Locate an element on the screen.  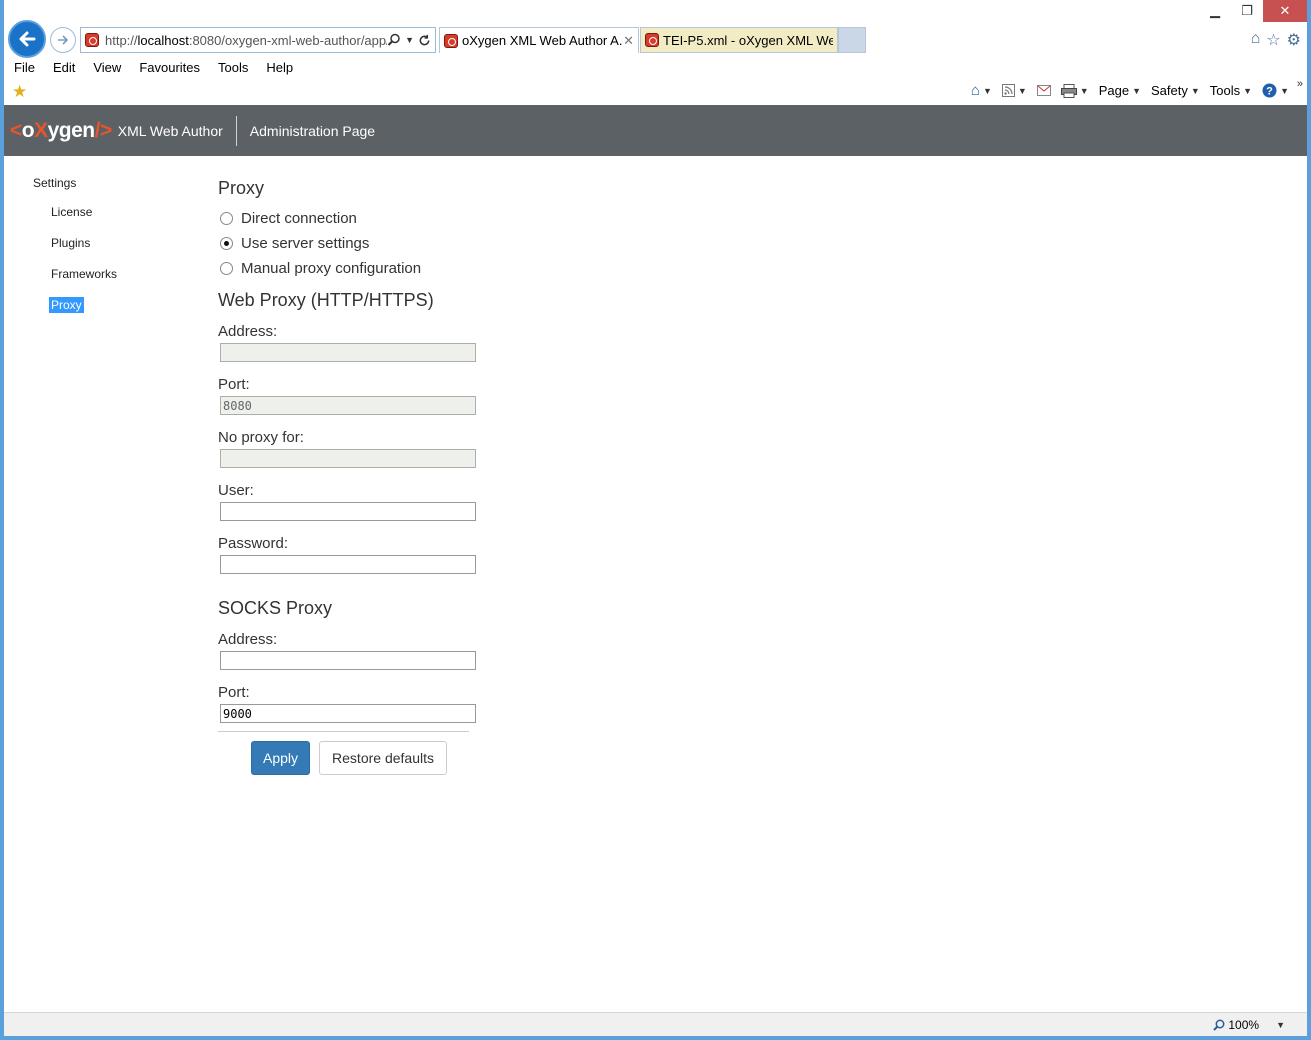
header-divider is located at coordinates (236, 130).